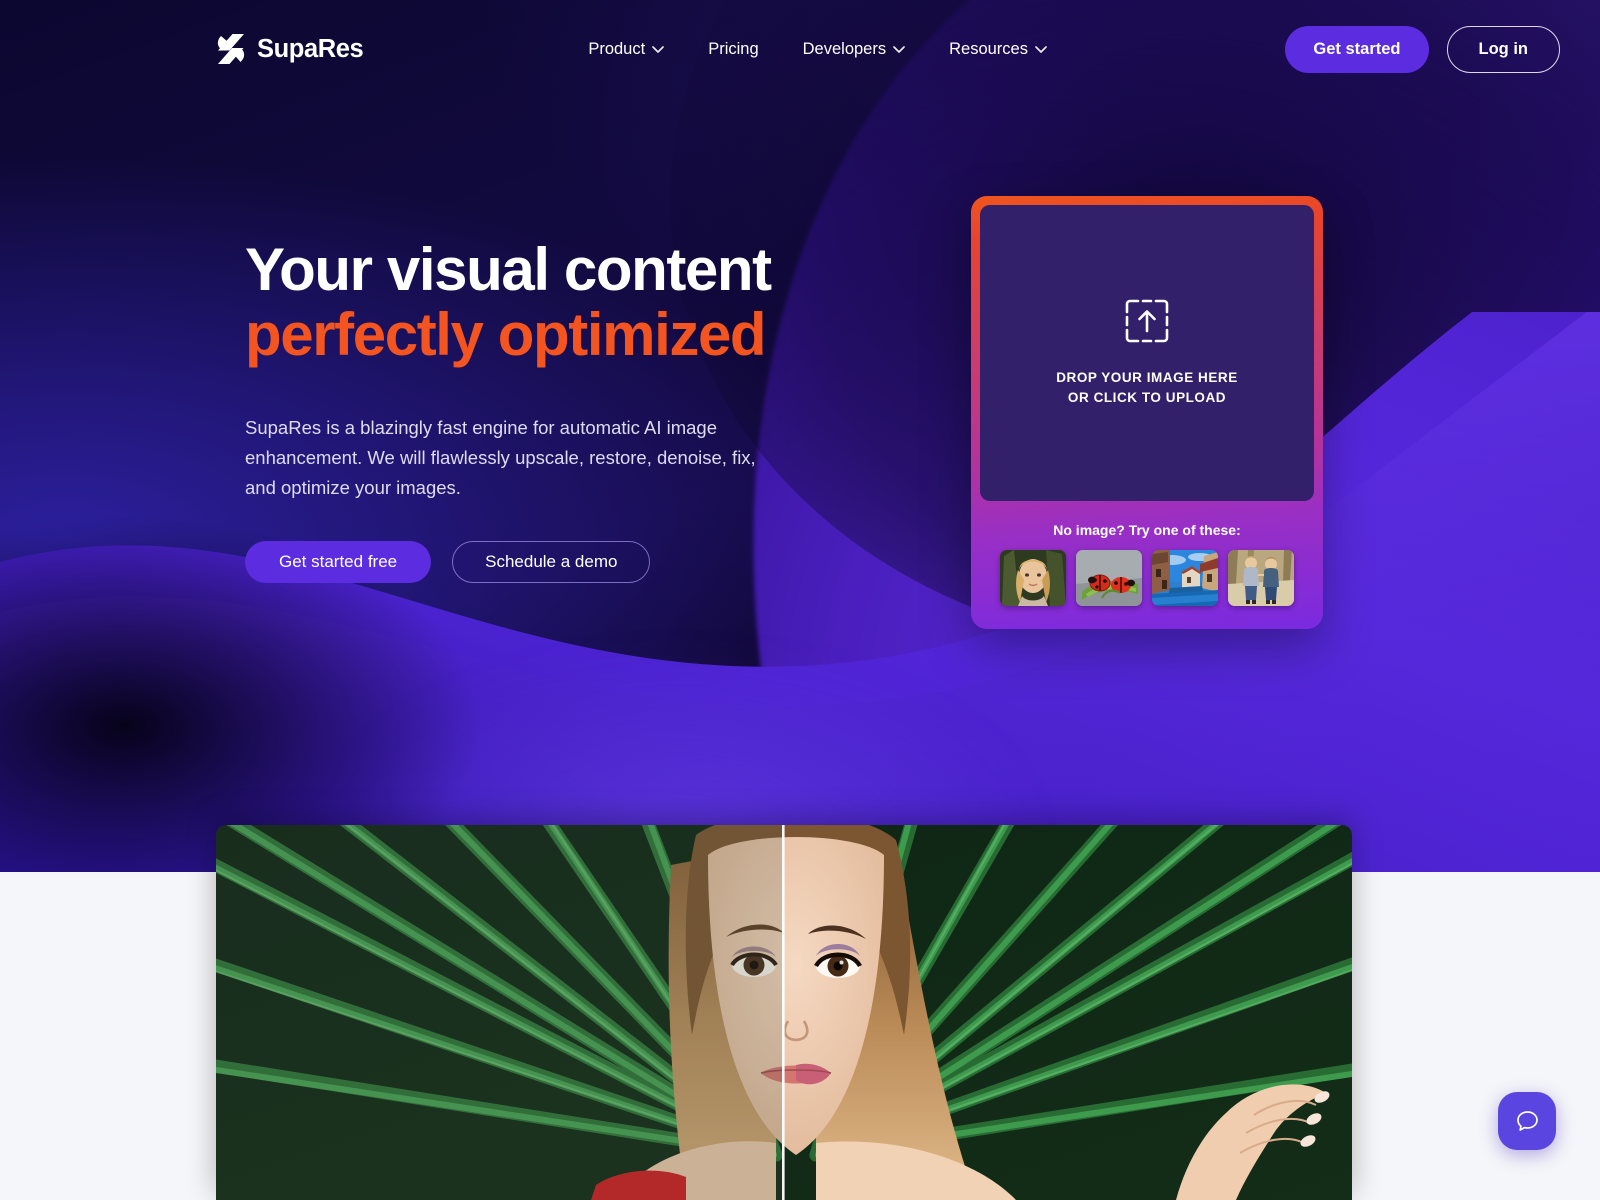 This screenshot has width=1600, height=1200. Describe the element at coordinates (310, 48) in the screenshot. I see `brand-name: SupaRes` at that location.